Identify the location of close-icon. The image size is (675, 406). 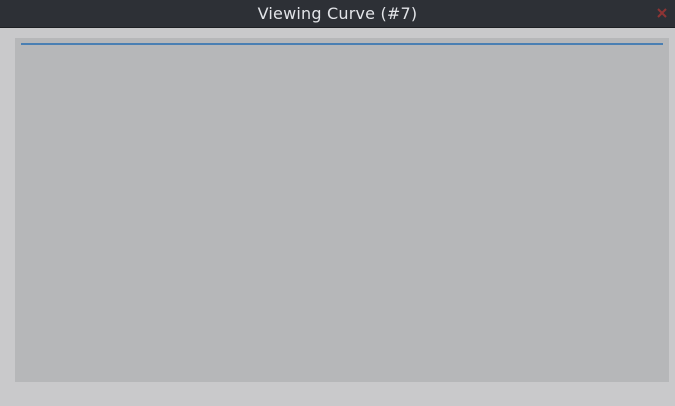
(662, 13).